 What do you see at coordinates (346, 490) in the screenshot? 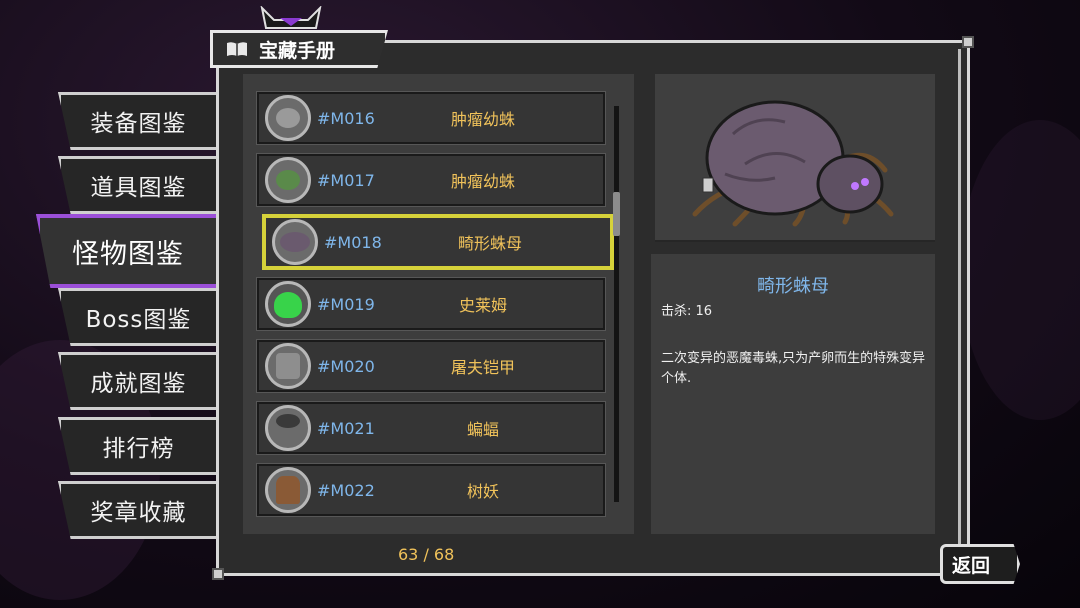
I see `monster-id: #M022` at bounding box center [346, 490].